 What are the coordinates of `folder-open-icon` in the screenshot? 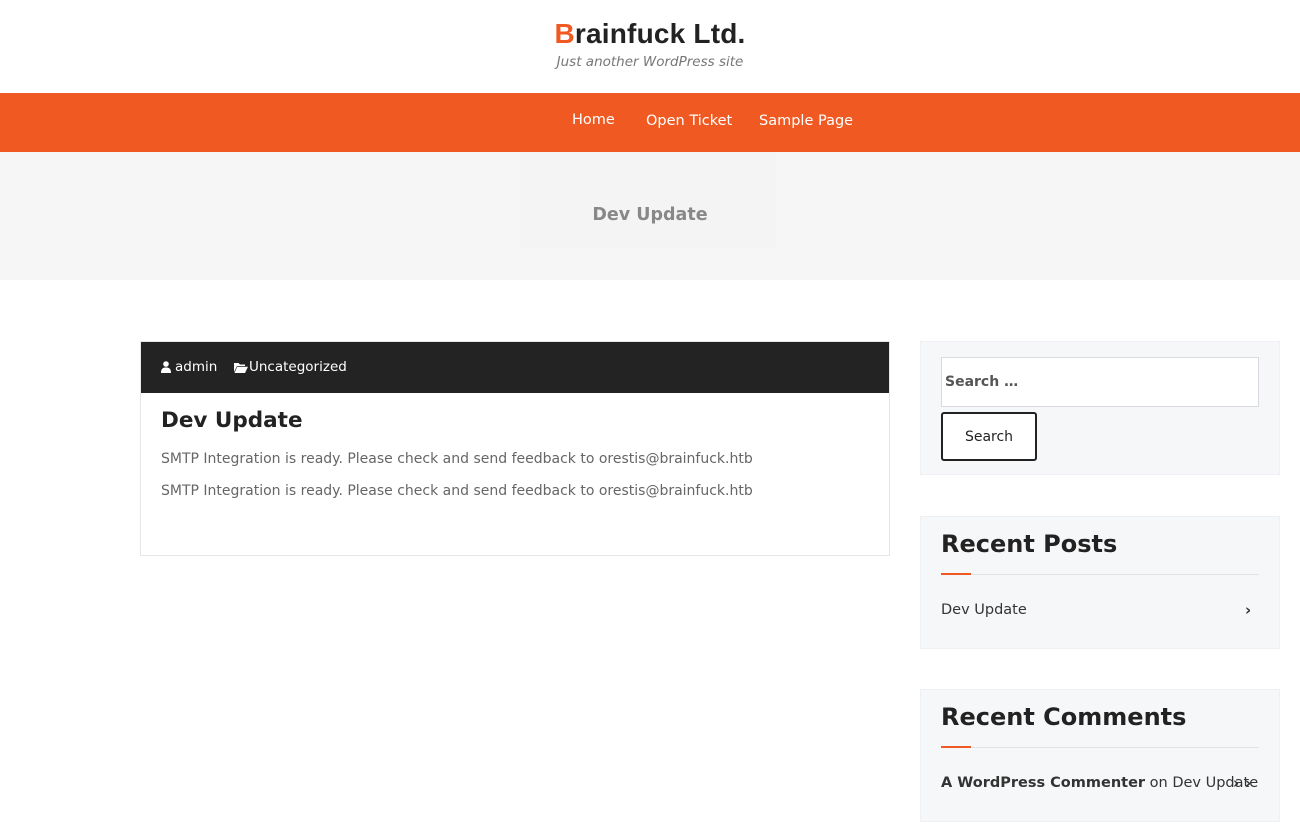 It's located at (241, 367).